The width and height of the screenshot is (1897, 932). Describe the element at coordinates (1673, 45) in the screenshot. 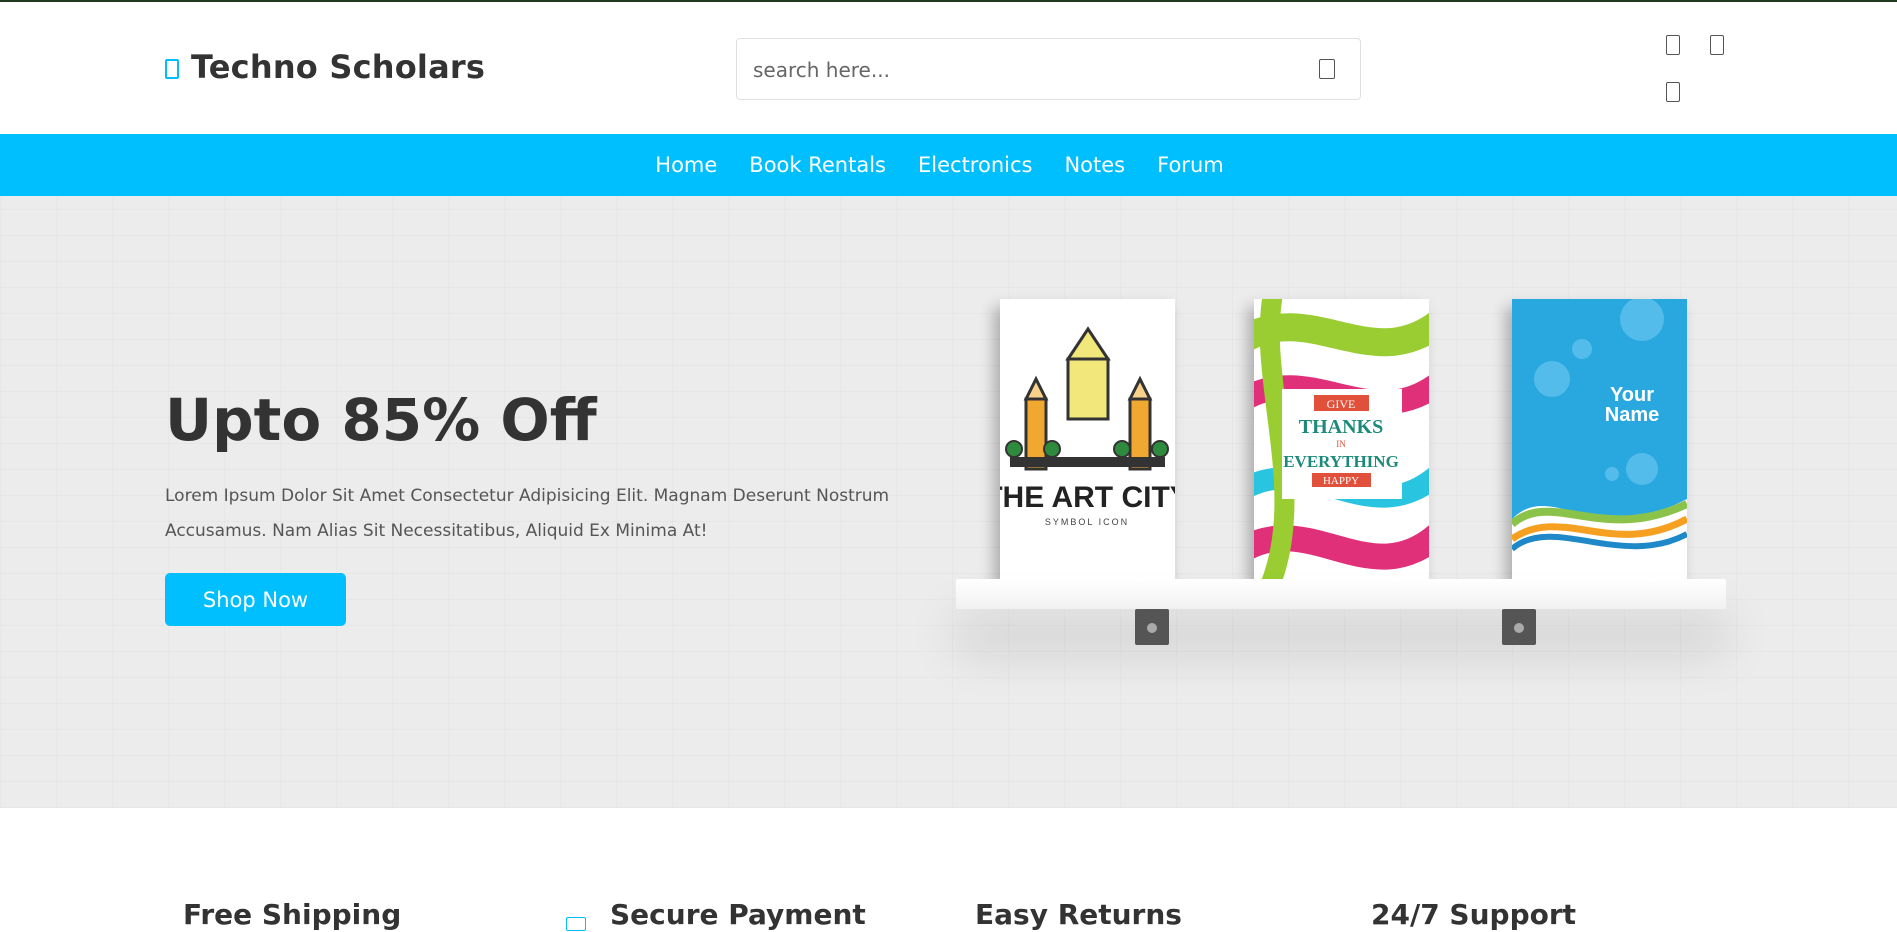

I see `heart-icon` at that location.